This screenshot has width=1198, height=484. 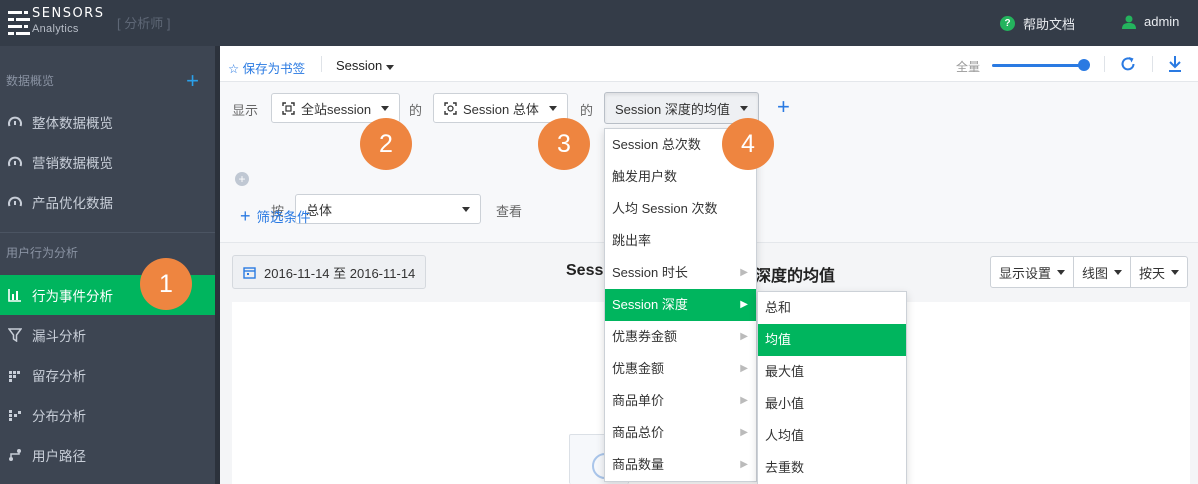 I want to click on metric-menu-item: 优惠券金额 ▶, so click(x=680, y=337).